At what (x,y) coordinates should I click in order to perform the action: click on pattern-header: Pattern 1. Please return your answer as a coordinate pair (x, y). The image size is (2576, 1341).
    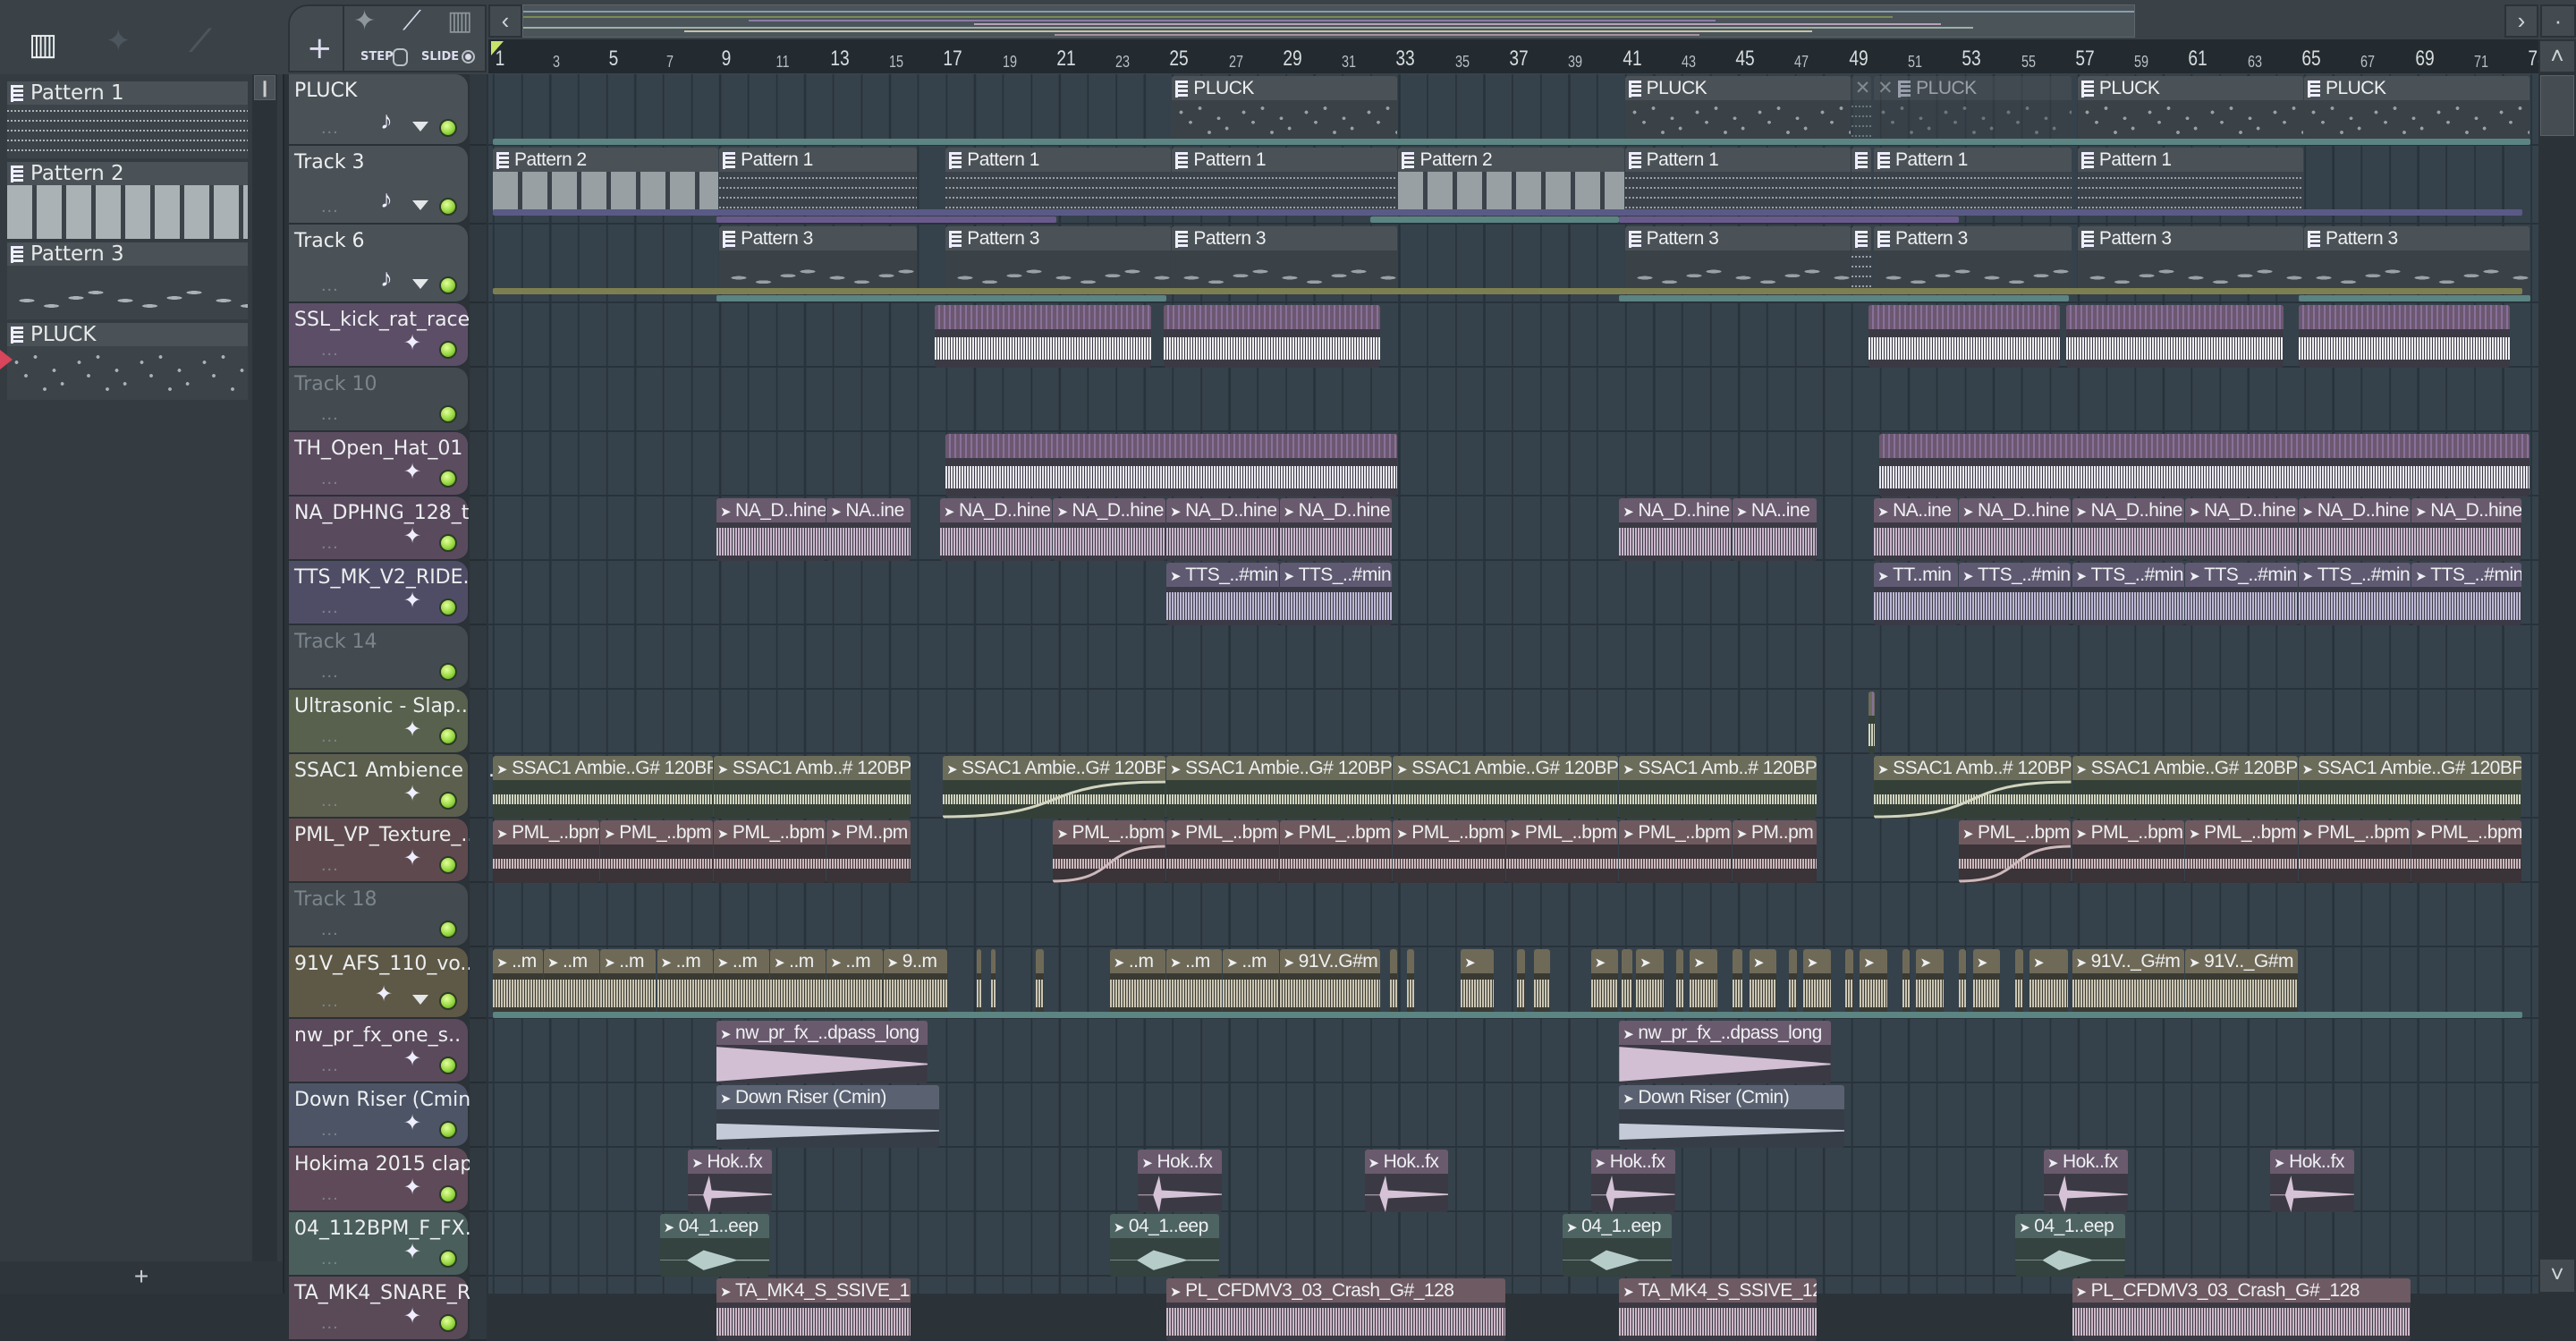
    Looking at the image, I should click on (127, 93).